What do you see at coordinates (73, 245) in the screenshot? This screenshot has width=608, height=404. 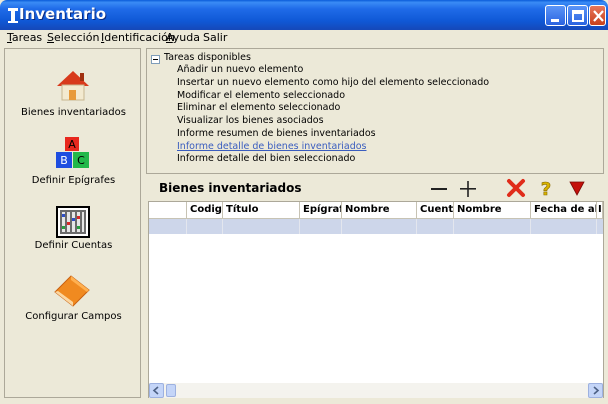 I see `nav-label-cuentas: Definir Cuentas` at bounding box center [73, 245].